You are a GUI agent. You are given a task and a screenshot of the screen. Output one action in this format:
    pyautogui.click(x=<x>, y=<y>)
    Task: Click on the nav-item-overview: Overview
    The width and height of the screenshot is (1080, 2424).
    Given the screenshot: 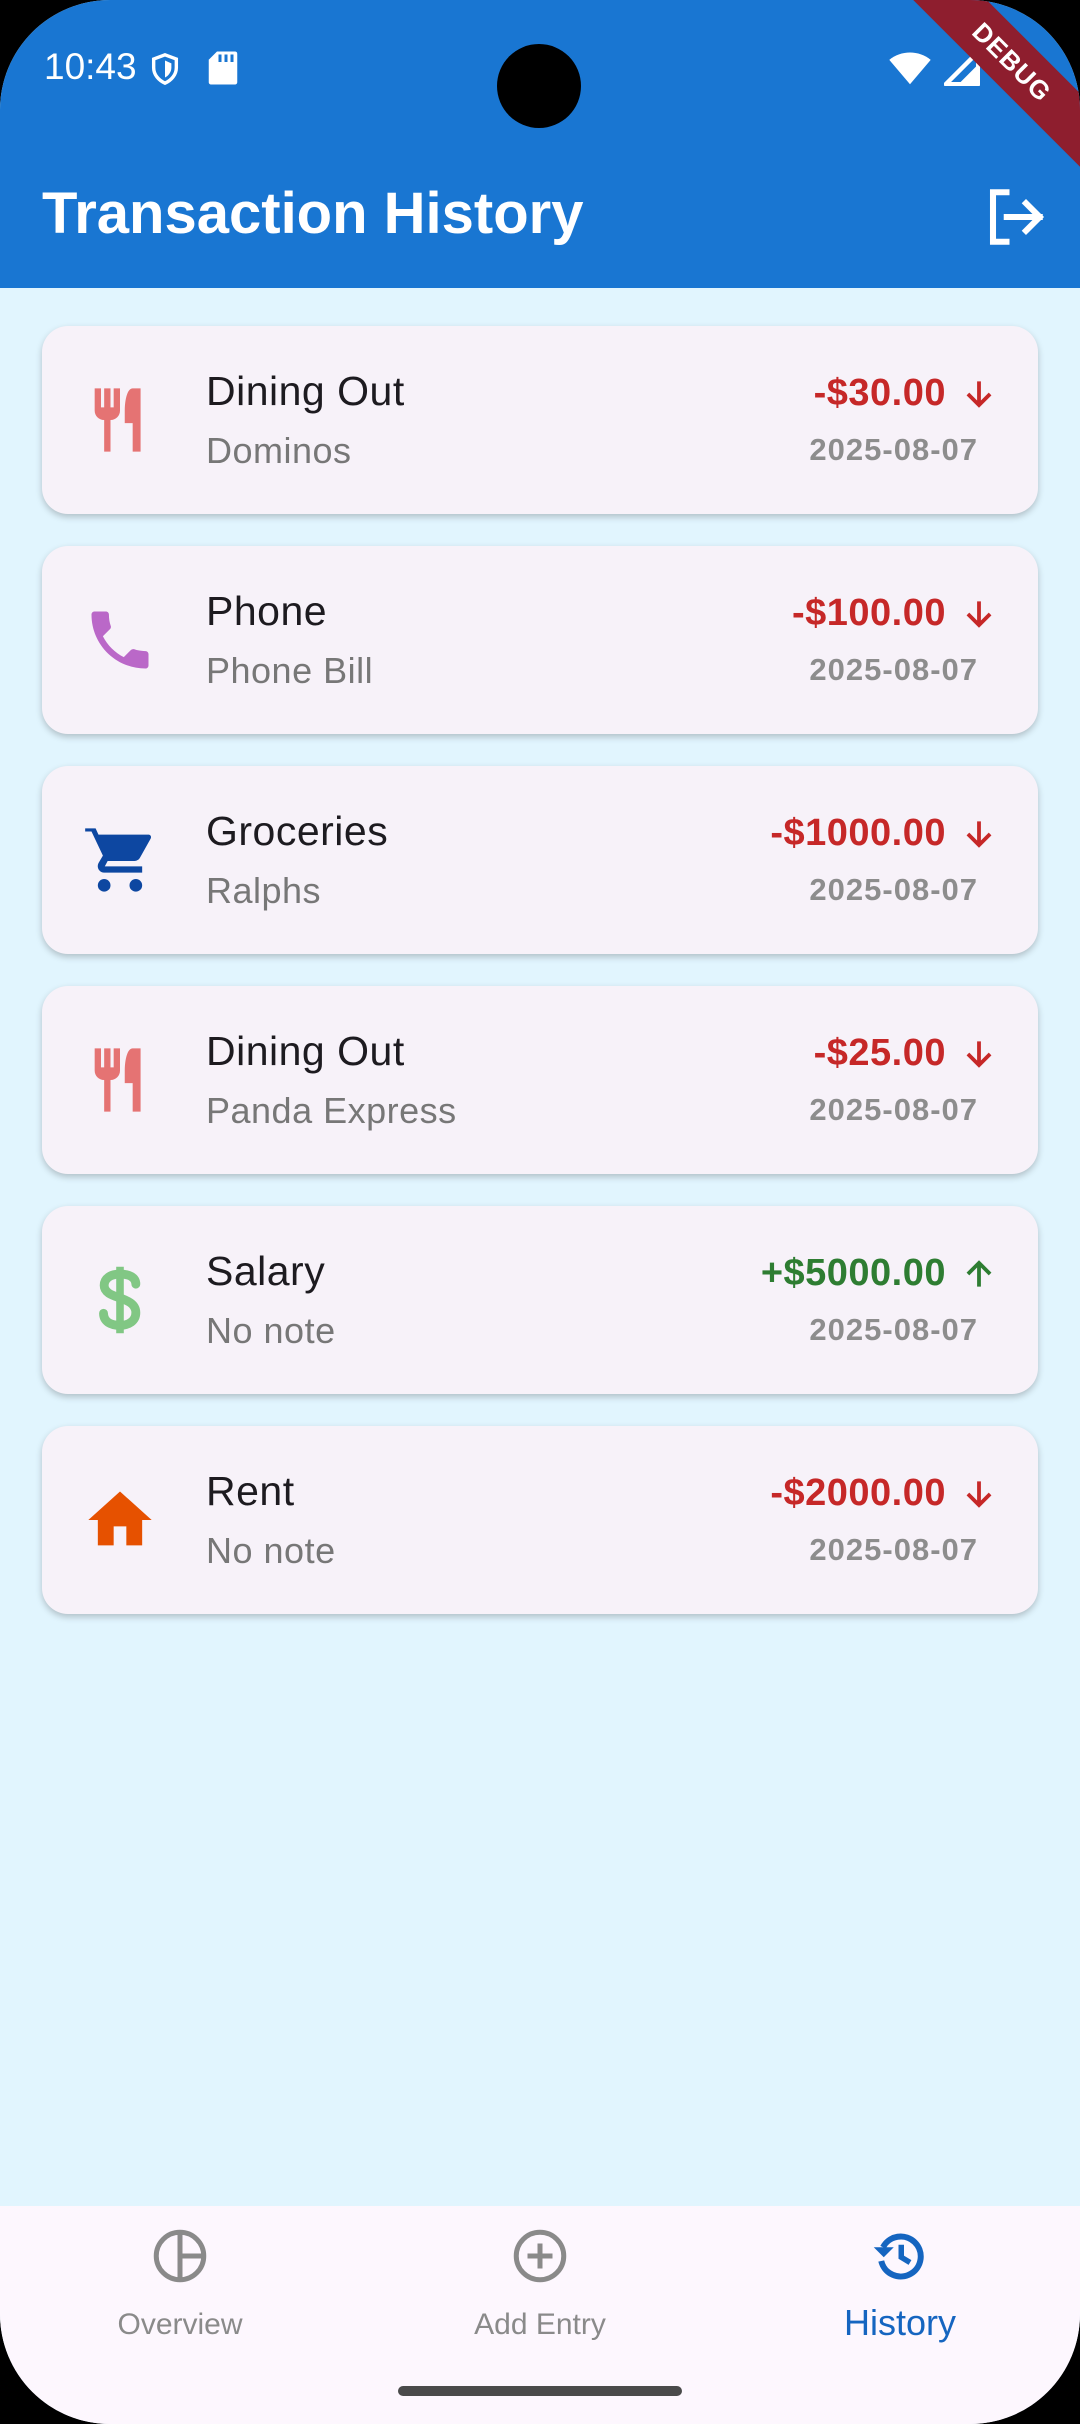 What is the action you would take?
    pyautogui.click(x=180, y=2315)
    